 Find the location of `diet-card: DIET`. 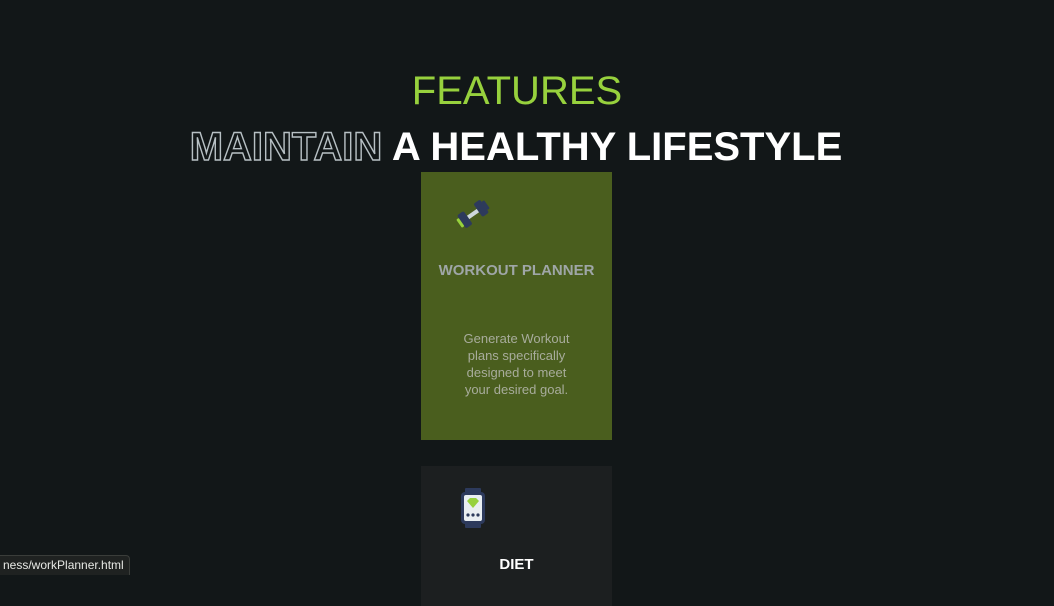

diet-card: DIET is located at coordinates (516, 536).